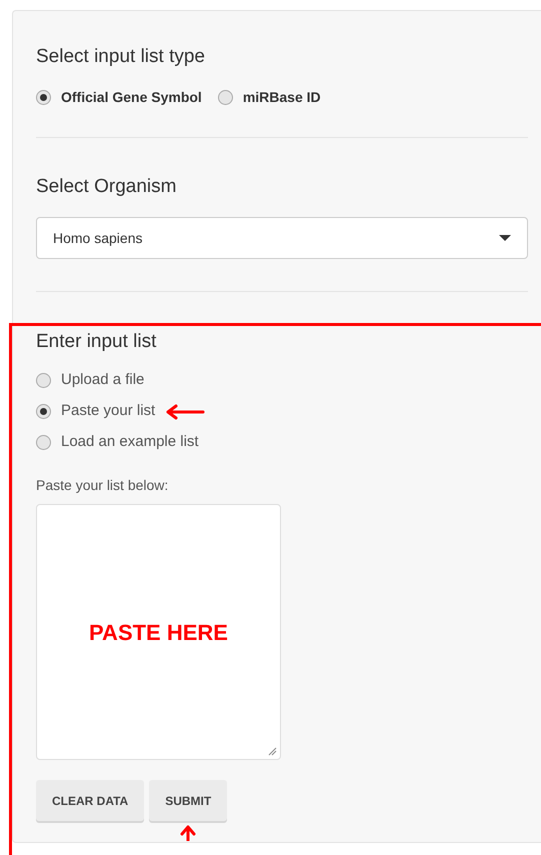  I want to click on field-label: Paste your list below:, so click(103, 485).